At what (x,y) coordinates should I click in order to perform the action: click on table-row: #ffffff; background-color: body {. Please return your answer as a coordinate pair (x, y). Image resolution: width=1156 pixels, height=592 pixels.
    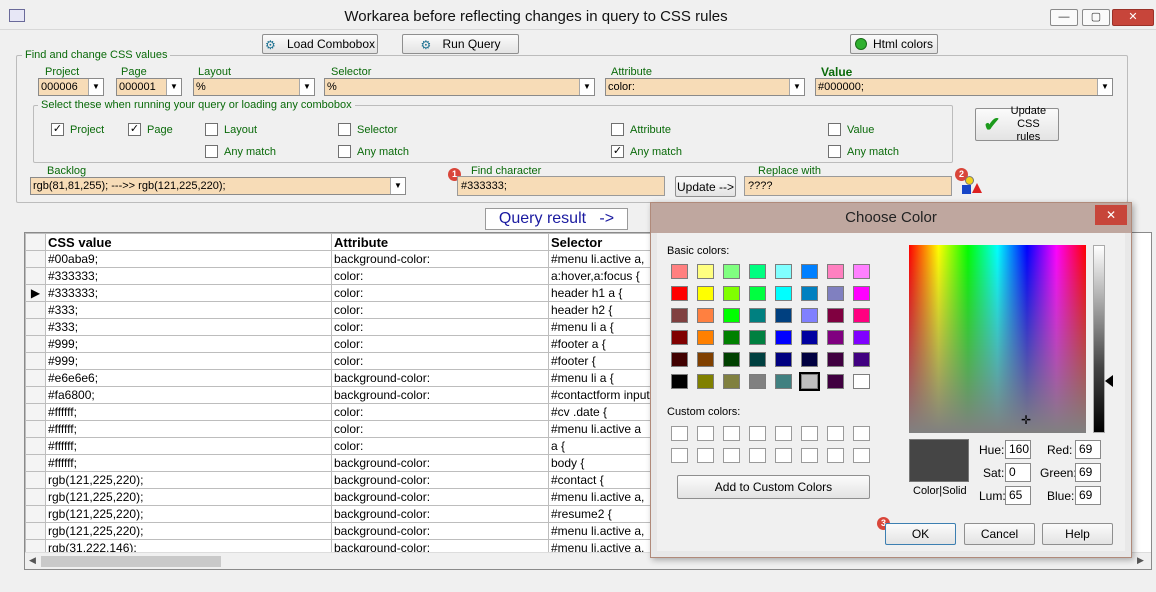
    Looking at the image, I should click on (387, 463).